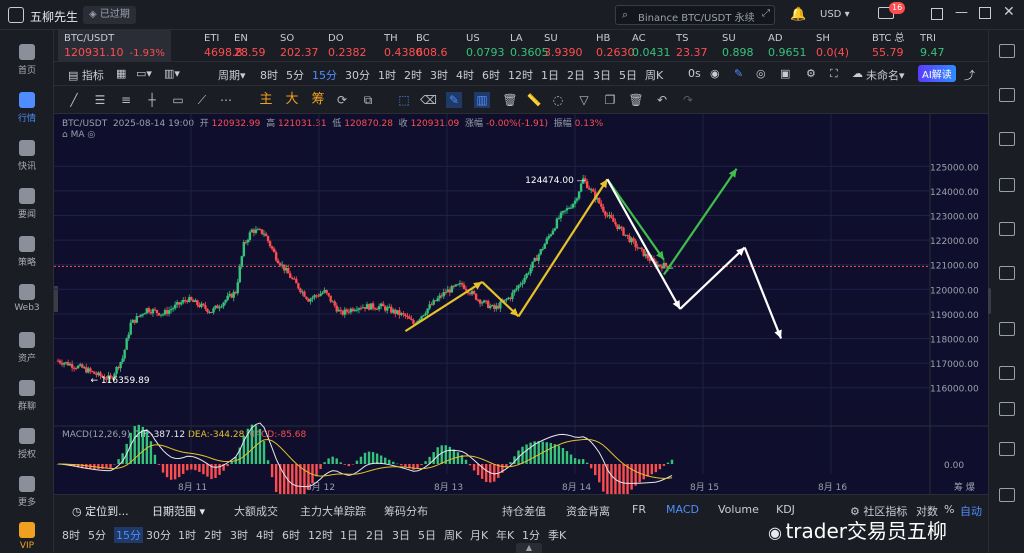  I want to click on ticker-item: EN 28.59, so click(250, 46).